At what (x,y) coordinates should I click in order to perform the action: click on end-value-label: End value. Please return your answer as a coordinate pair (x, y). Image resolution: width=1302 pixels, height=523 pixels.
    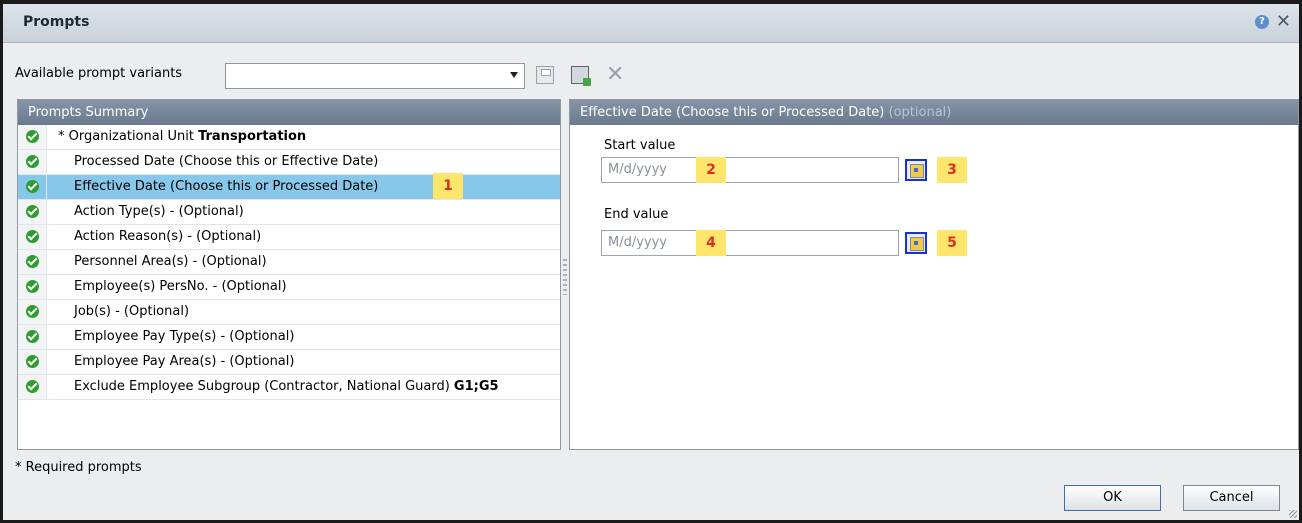
    Looking at the image, I should click on (636, 214).